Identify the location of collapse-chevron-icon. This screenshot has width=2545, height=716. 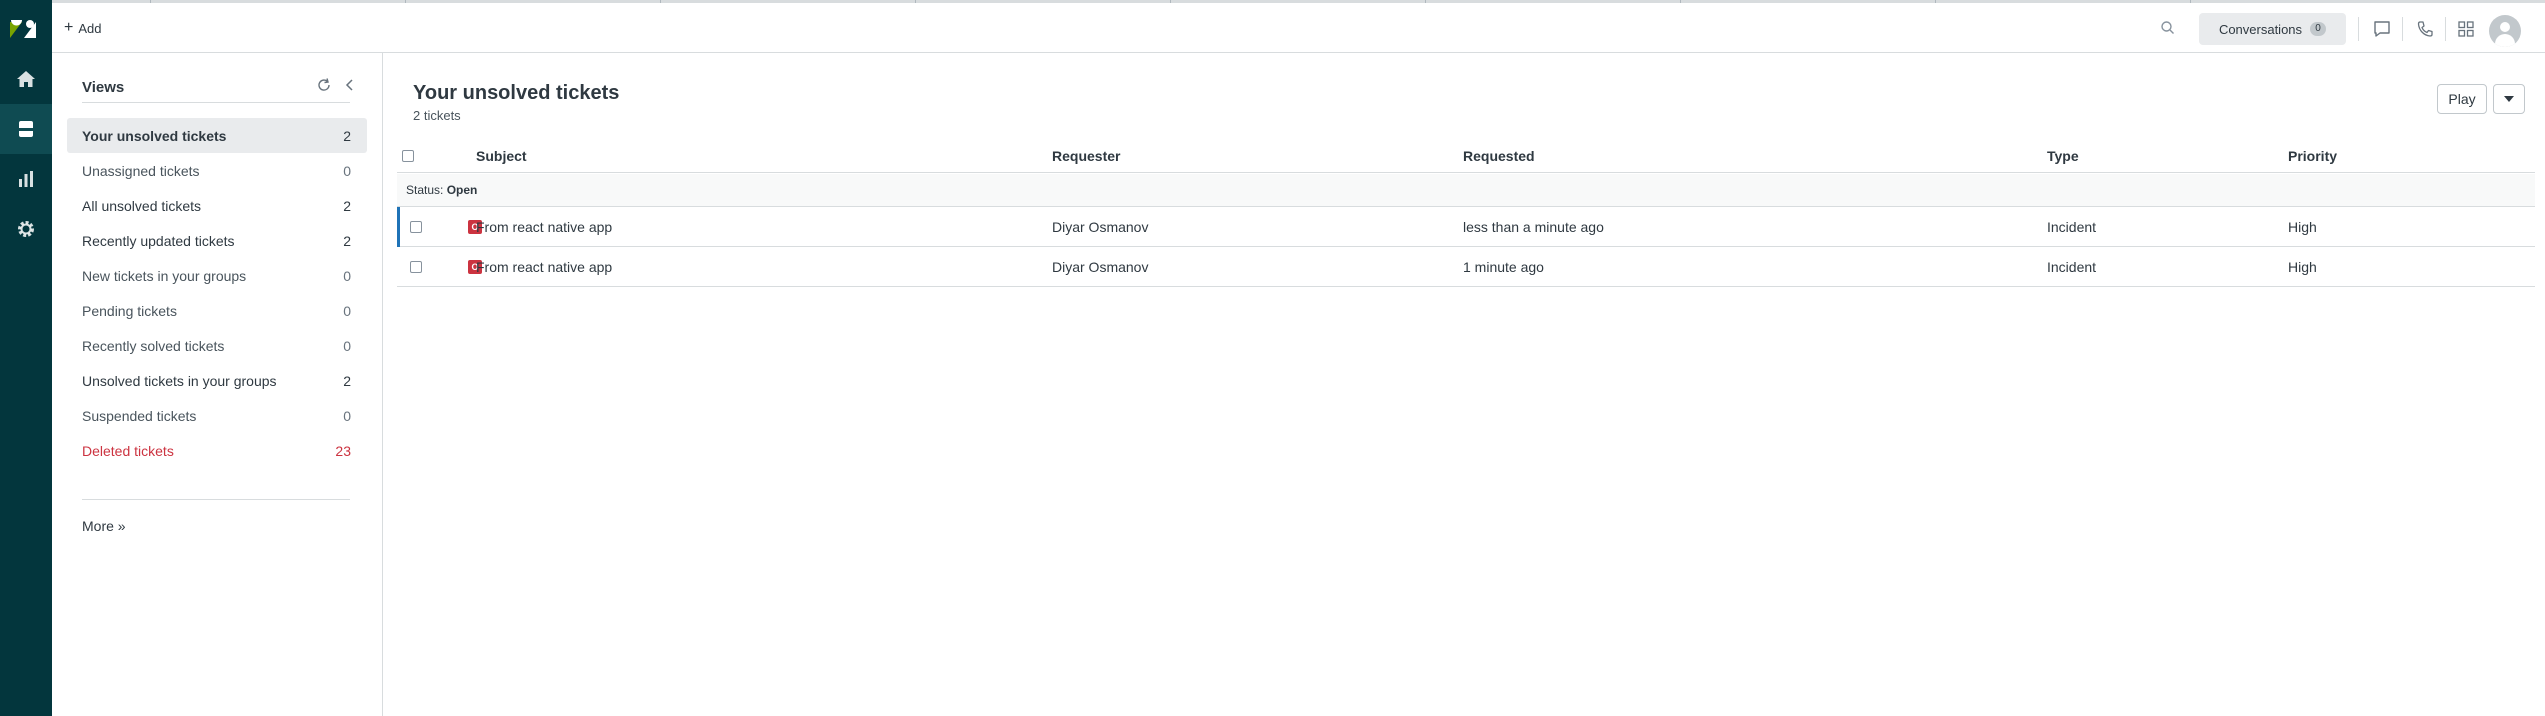
(350, 85).